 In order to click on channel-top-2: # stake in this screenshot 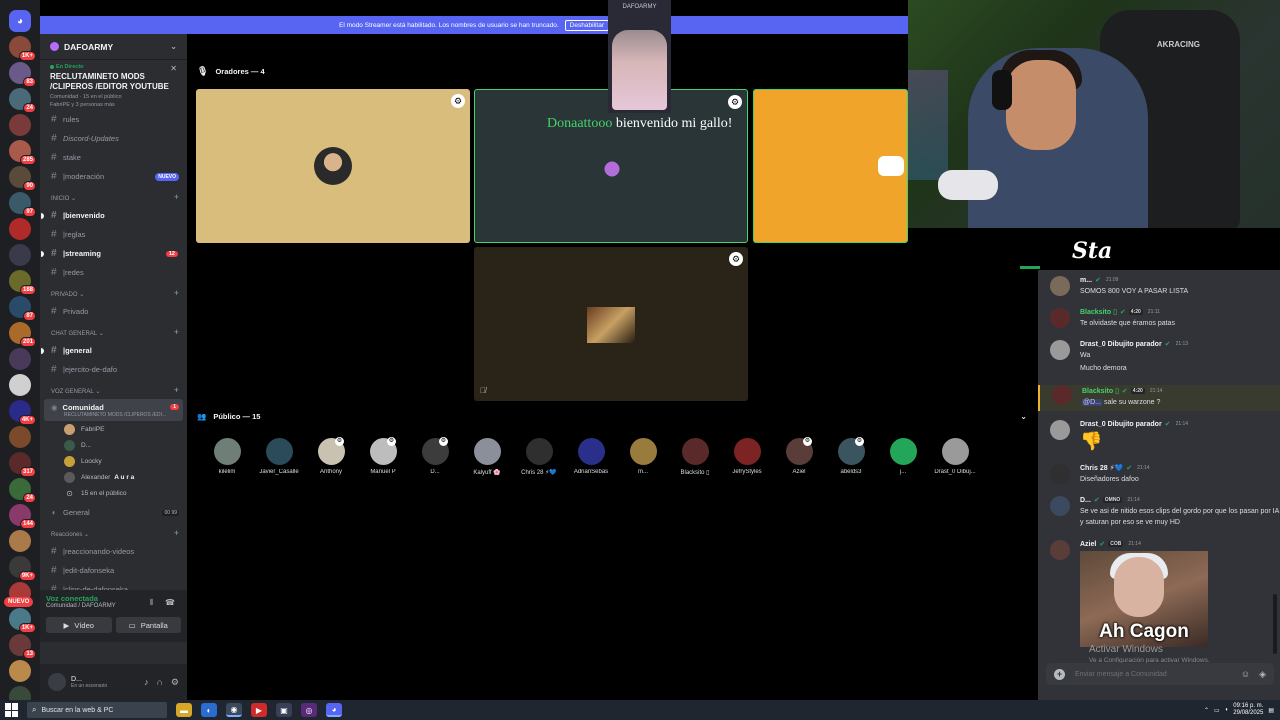, I will do `click(113, 157)`.